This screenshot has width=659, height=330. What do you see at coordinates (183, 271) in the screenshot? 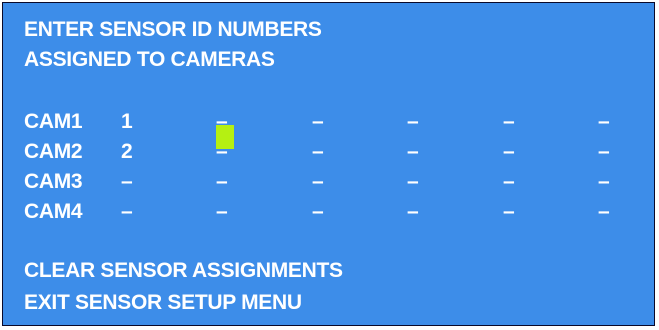
I see `clear-sensor-assignments-item: CLEAR SENSOR ASSIGNMENTS` at bounding box center [183, 271].